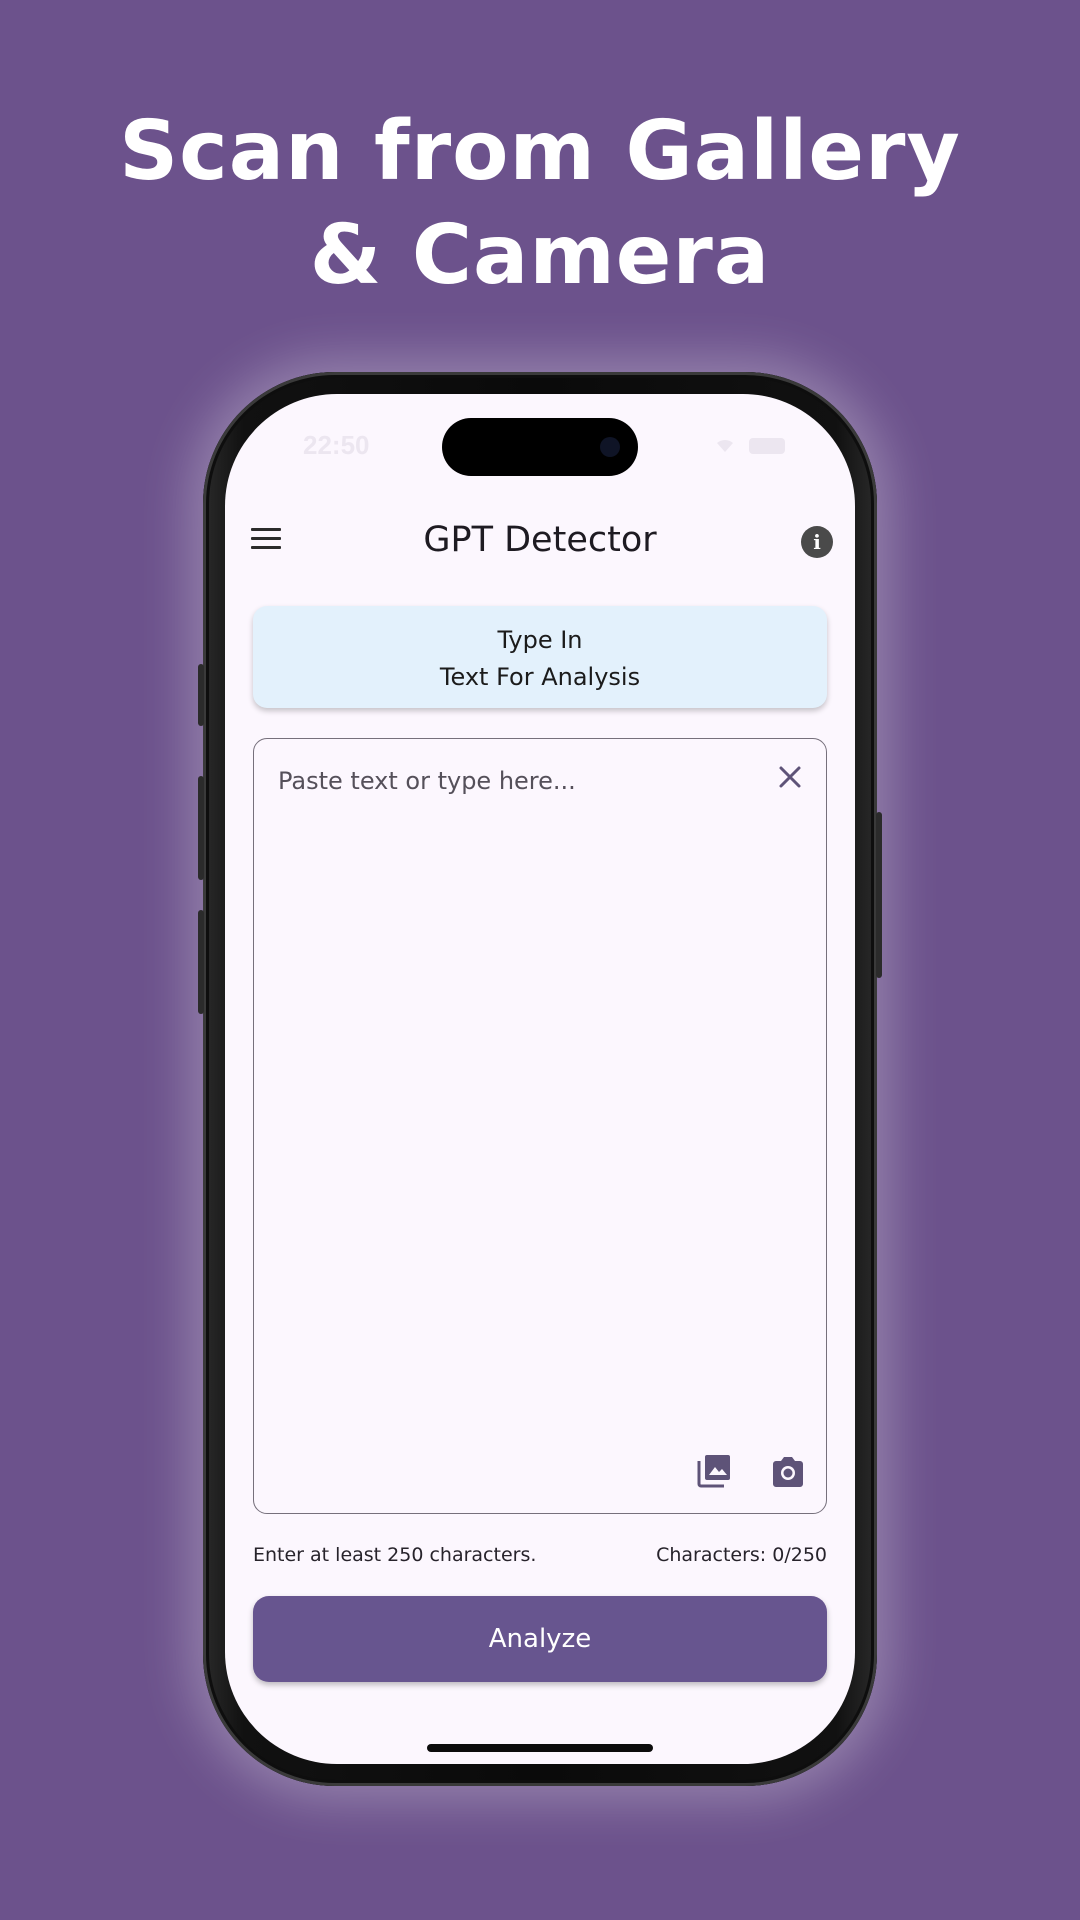 This screenshot has width=1080, height=1920. I want to click on gallery-icon, so click(714, 1471).